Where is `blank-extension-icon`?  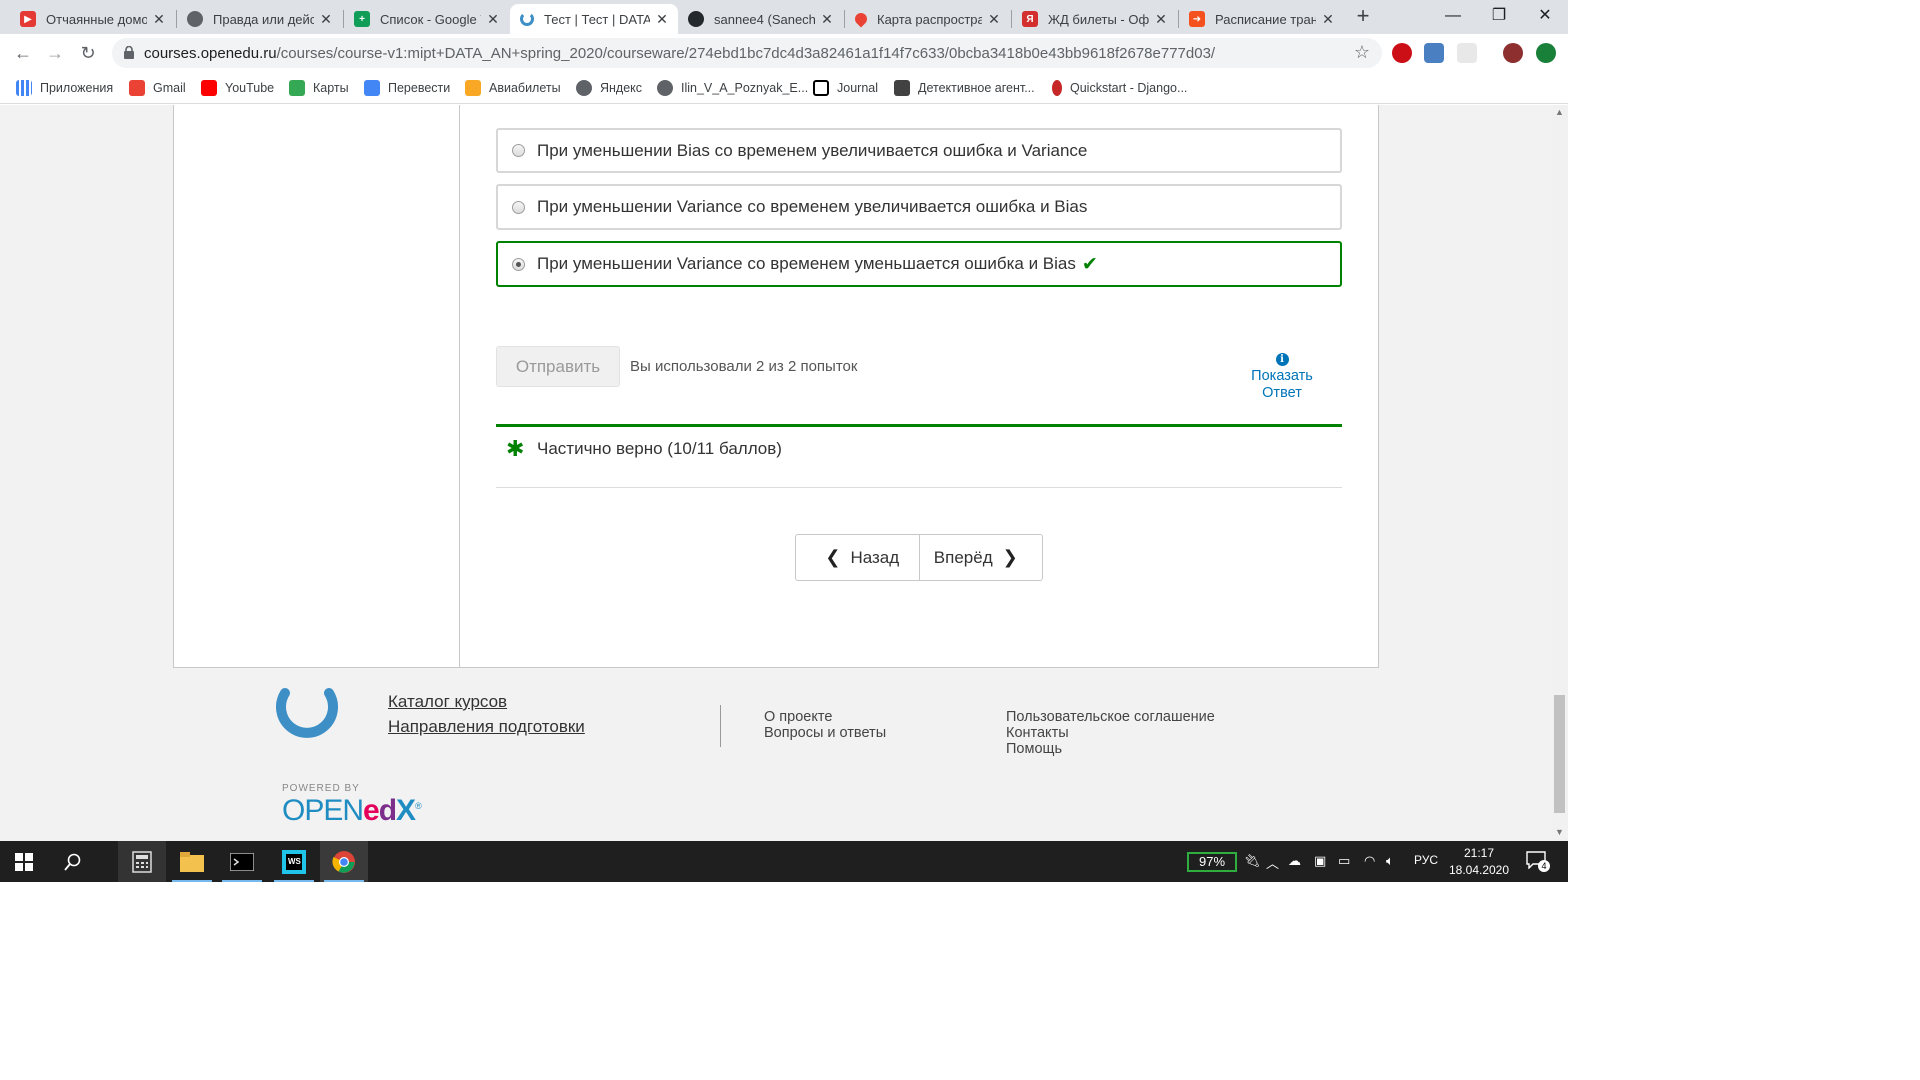 blank-extension-icon is located at coordinates (1467, 53).